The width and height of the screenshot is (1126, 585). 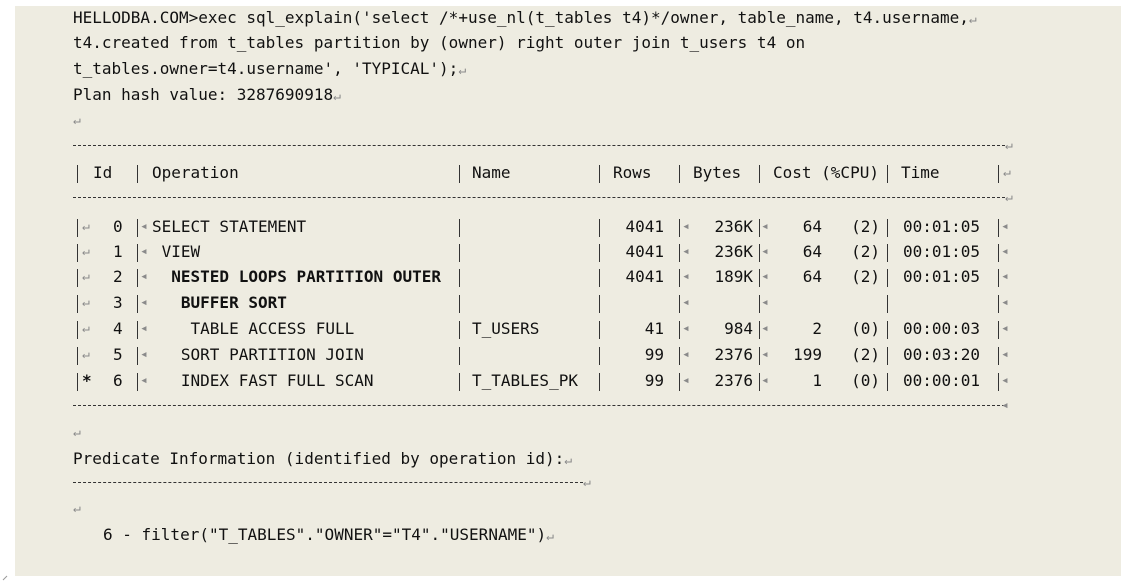 What do you see at coordinates (5, 578) in the screenshot?
I see `corner-mark-icon` at bounding box center [5, 578].